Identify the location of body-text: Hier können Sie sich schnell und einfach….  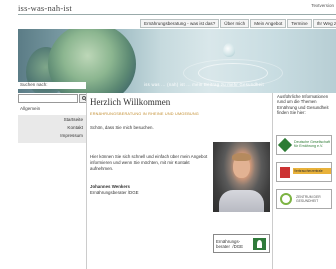
(149, 162).